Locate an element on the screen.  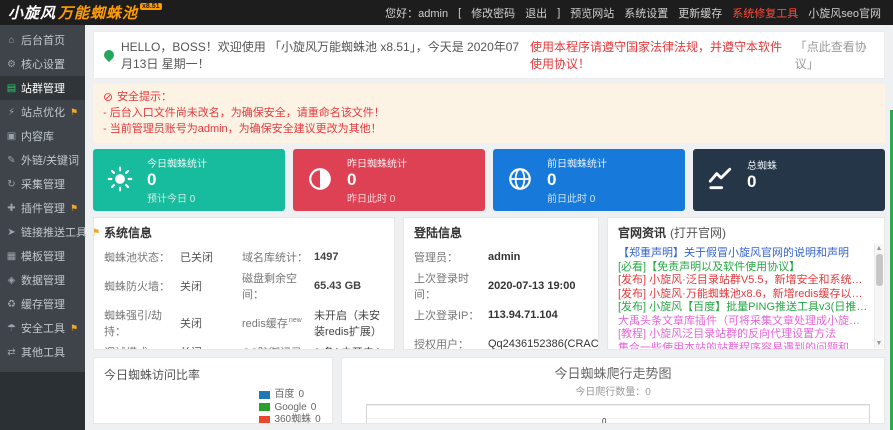
sidebar-item-other-tools: ⇄ 其他工具 is located at coordinates (42, 352).